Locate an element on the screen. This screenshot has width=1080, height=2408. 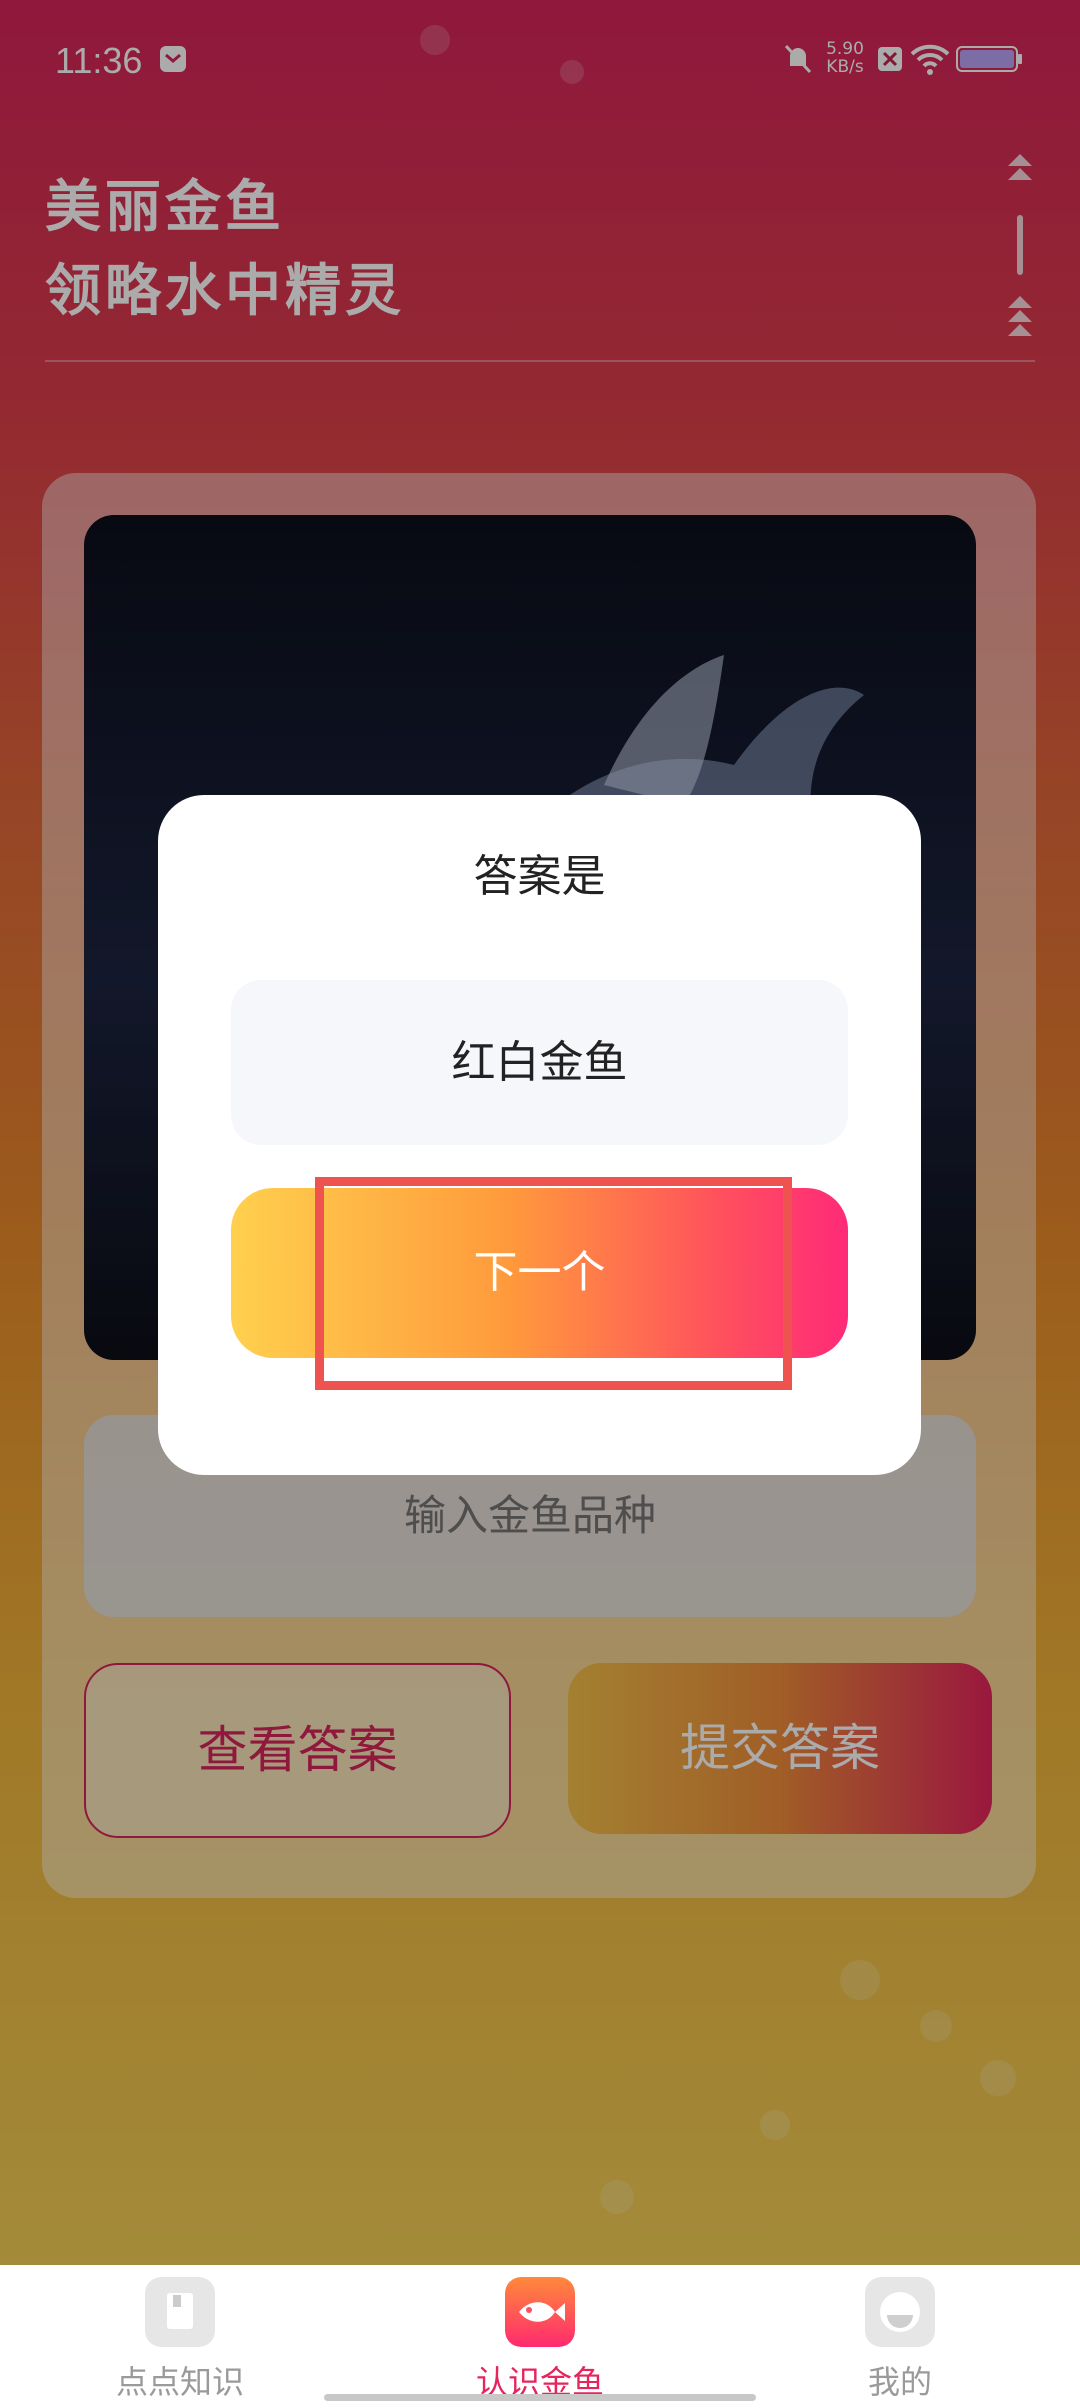
dialog-title: 答案是 is located at coordinates (539, 876).